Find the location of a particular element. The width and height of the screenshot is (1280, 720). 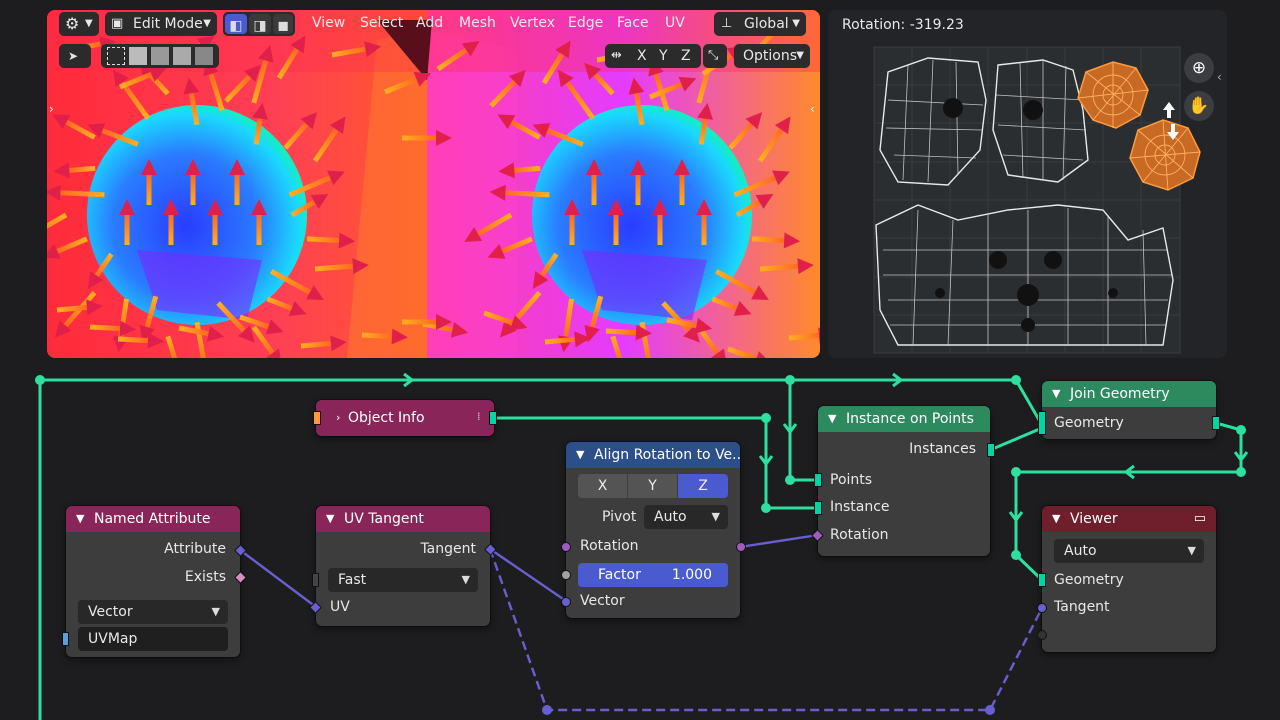

vector-input-label: Vector is located at coordinates (602, 601).